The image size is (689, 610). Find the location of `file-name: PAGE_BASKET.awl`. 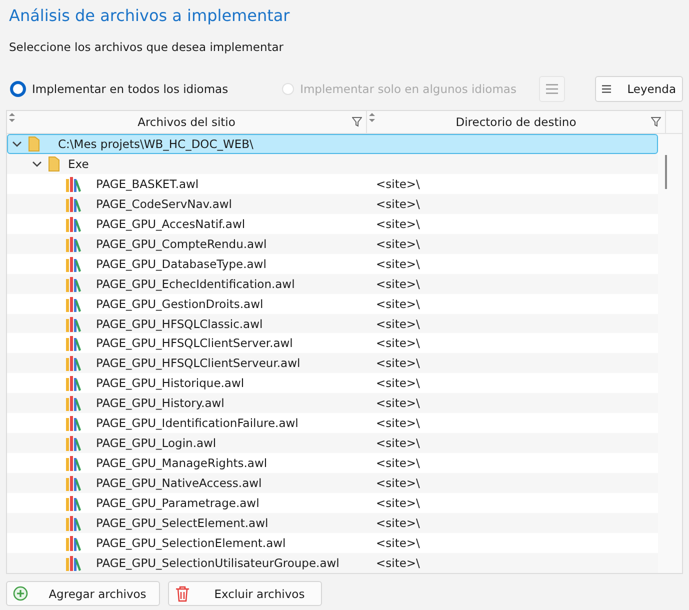

file-name: PAGE_BASKET.awl is located at coordinates (147, 183).